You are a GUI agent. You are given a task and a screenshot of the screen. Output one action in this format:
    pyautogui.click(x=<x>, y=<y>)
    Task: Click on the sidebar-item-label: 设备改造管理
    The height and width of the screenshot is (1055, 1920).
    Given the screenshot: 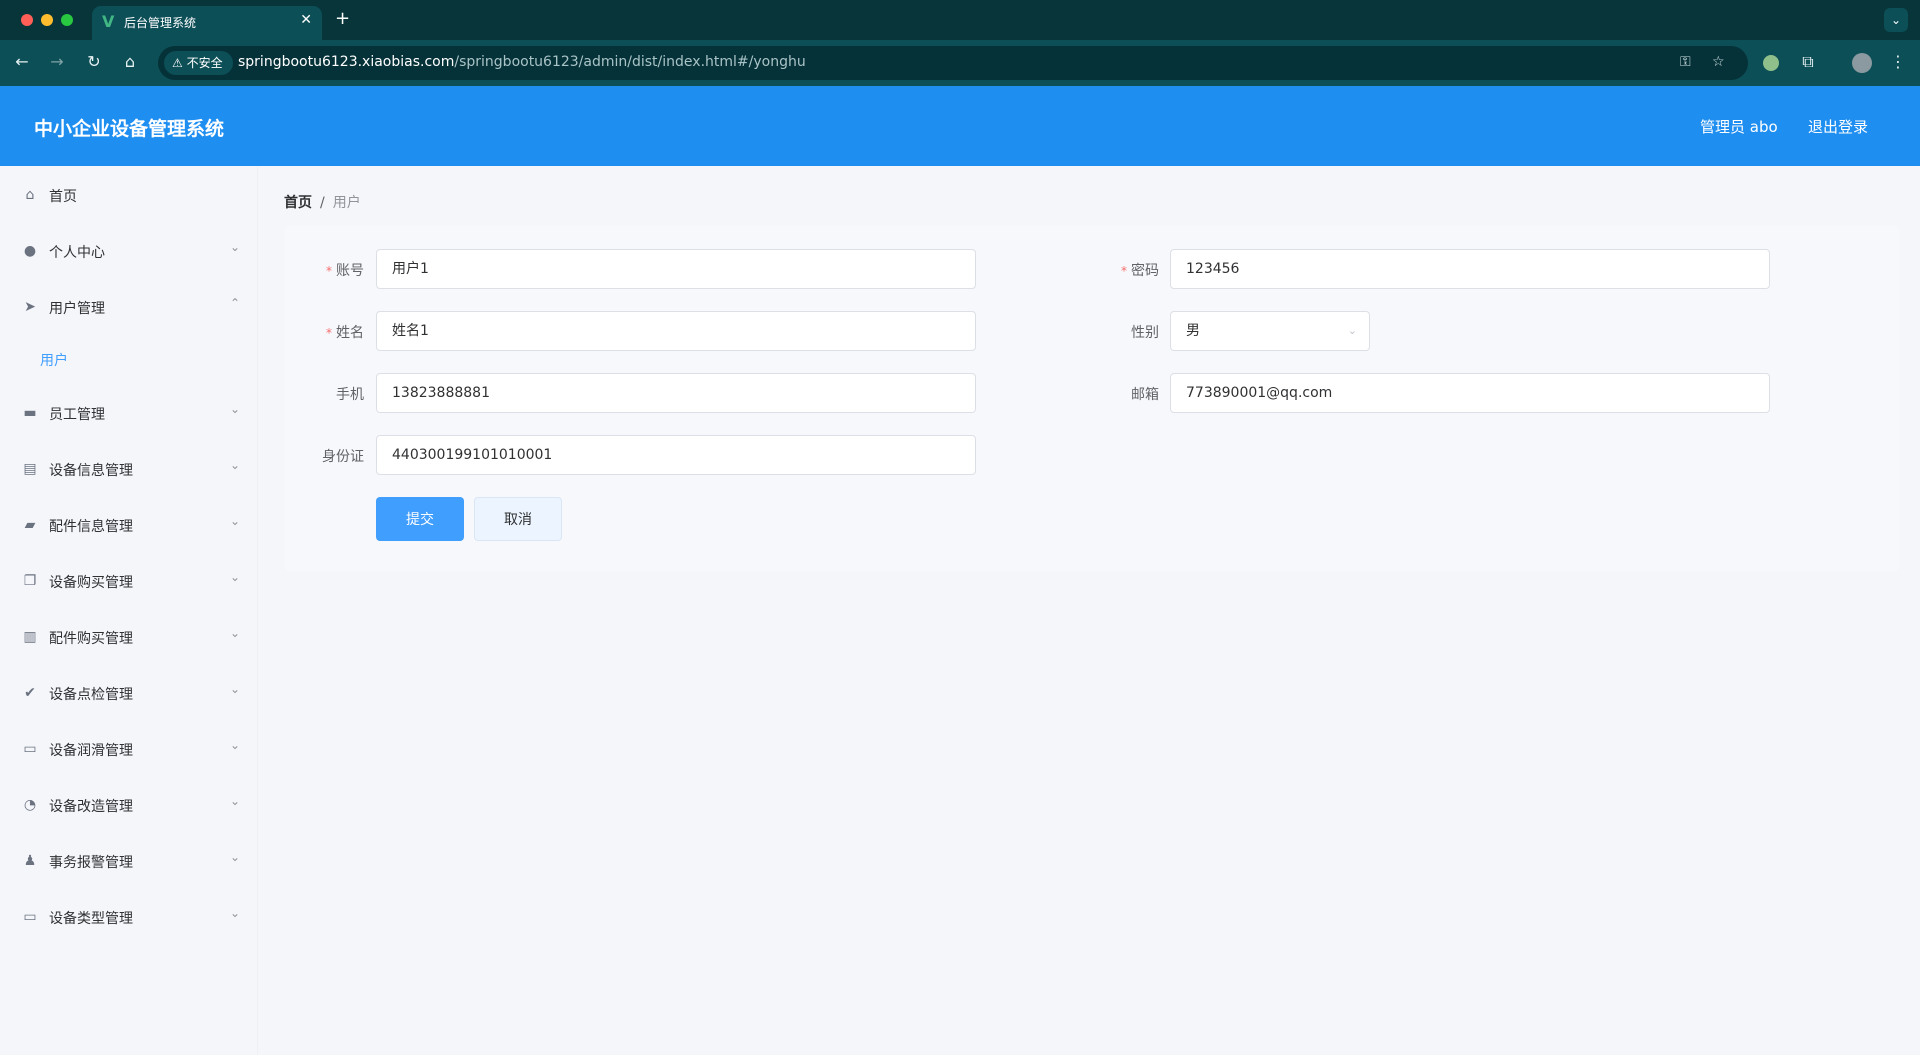 What is the action you would take?
    pyautogui.click(x=91, y=807)
    